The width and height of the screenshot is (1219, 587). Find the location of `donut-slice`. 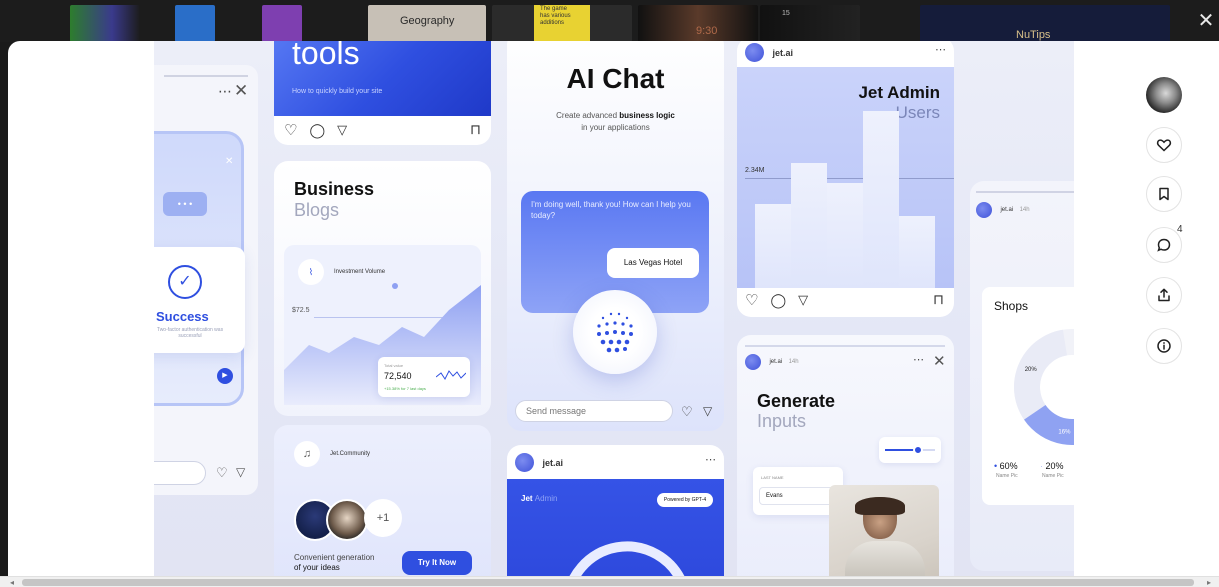

donut-slice is located at coordinates (1040, 374).